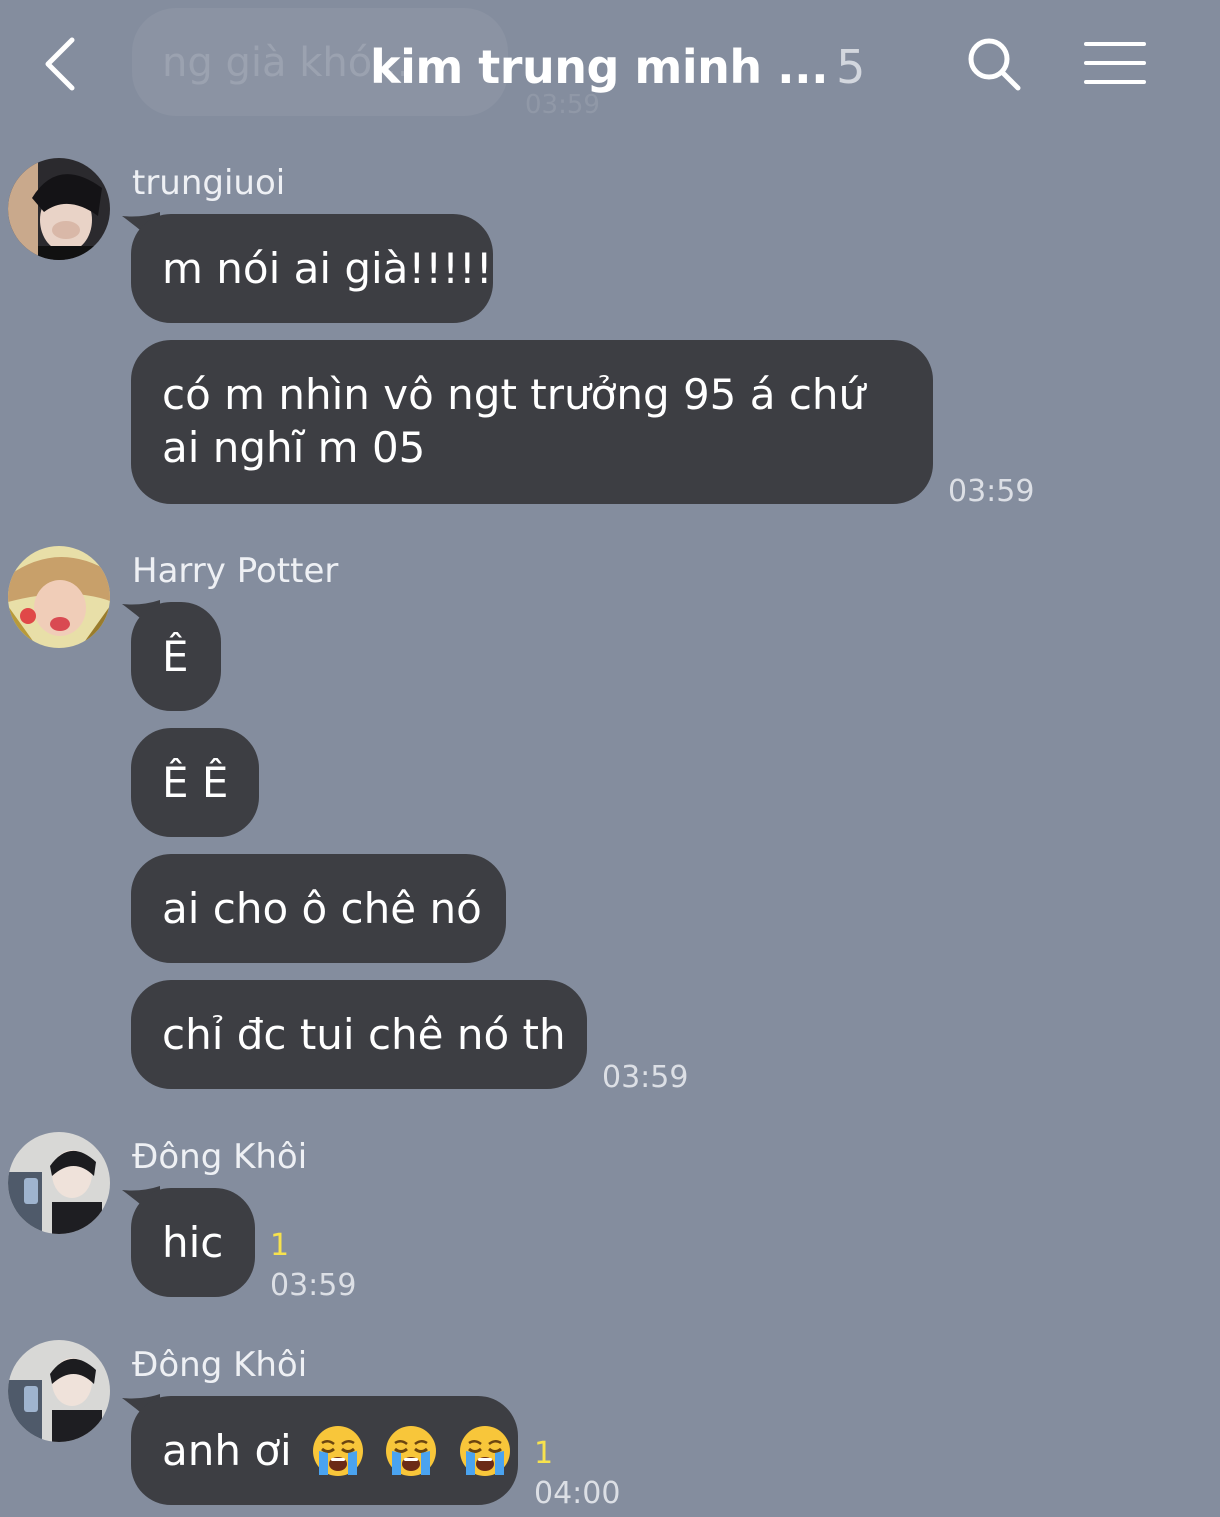 This screenshot has height=1517, width=1220. I want to click on member-count: 5, so click(850, 67).